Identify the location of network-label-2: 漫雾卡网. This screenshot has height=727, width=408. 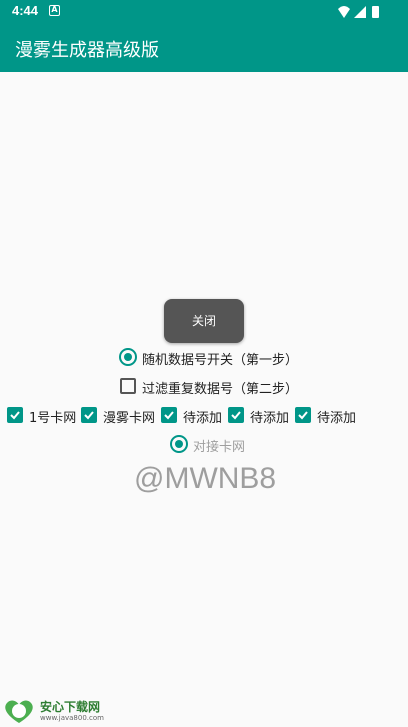
(129, 416).